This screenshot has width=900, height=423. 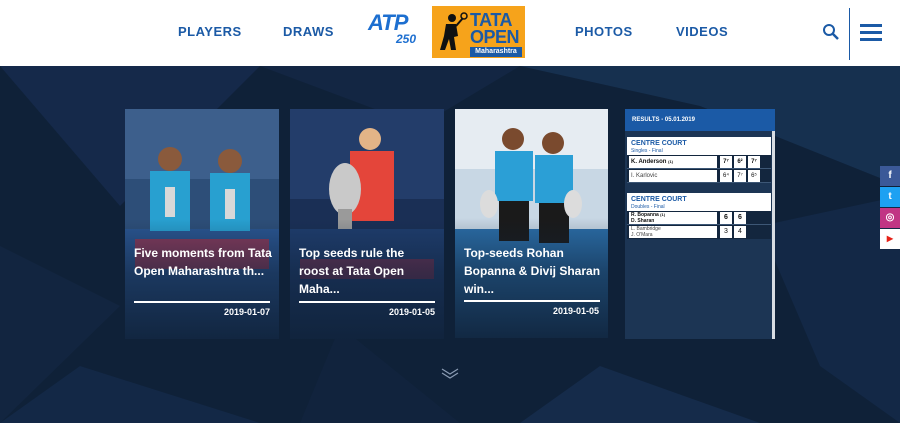 What do you see at coordinates (699, 203) in the screenshot?
I see `match-court-header: CENTRE COURT Doubles - Final` at bounding box center [699, 203].